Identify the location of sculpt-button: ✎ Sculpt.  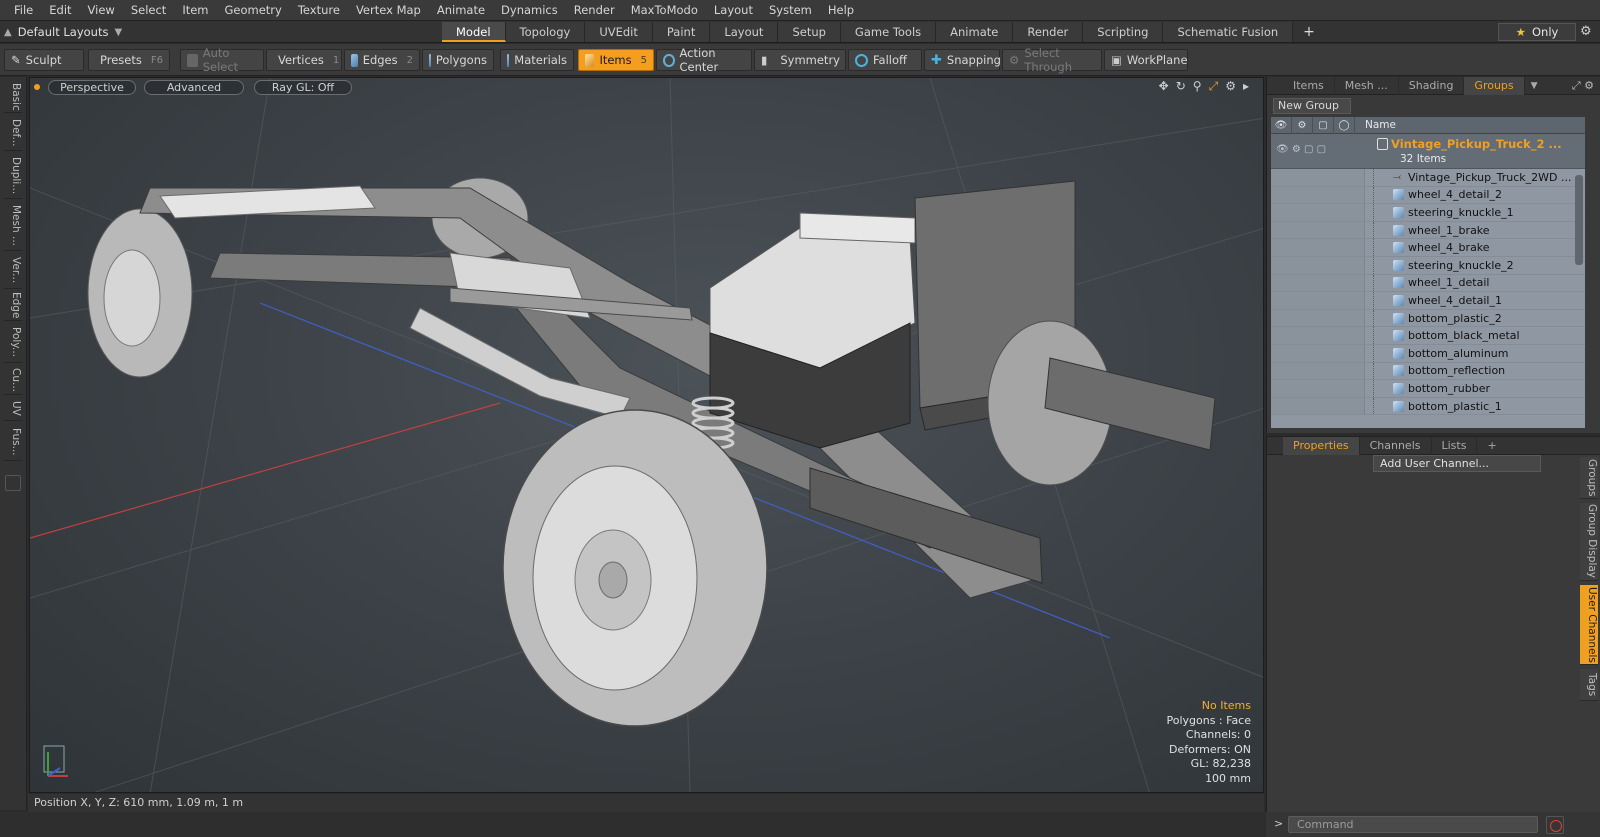
(44, 60).